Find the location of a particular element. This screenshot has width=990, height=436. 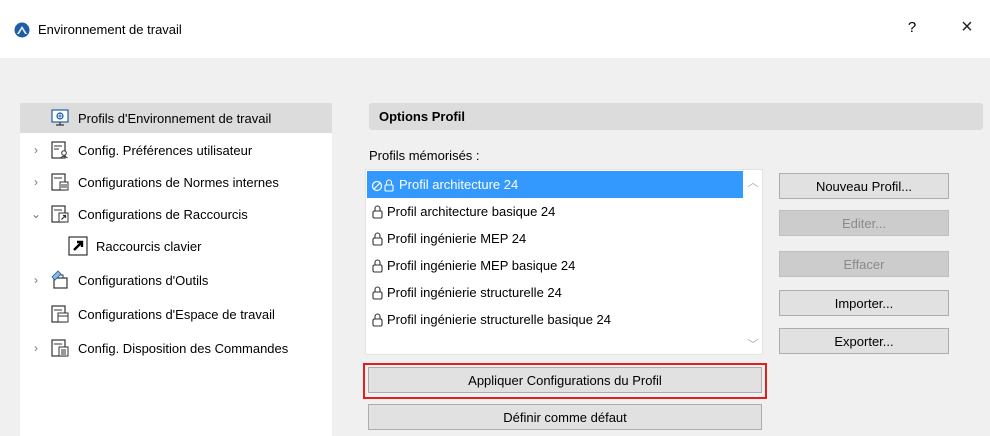

tree-item-standards: › Configurations de Normes internes is located at coordinates (176, 182).